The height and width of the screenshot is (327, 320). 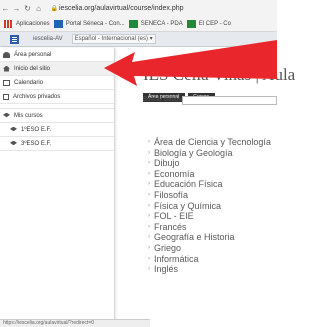 What do you see at coordinates (209, 269) in the screenshot?
I see `list-item: › Inglés` at bounding box center [209, 269].